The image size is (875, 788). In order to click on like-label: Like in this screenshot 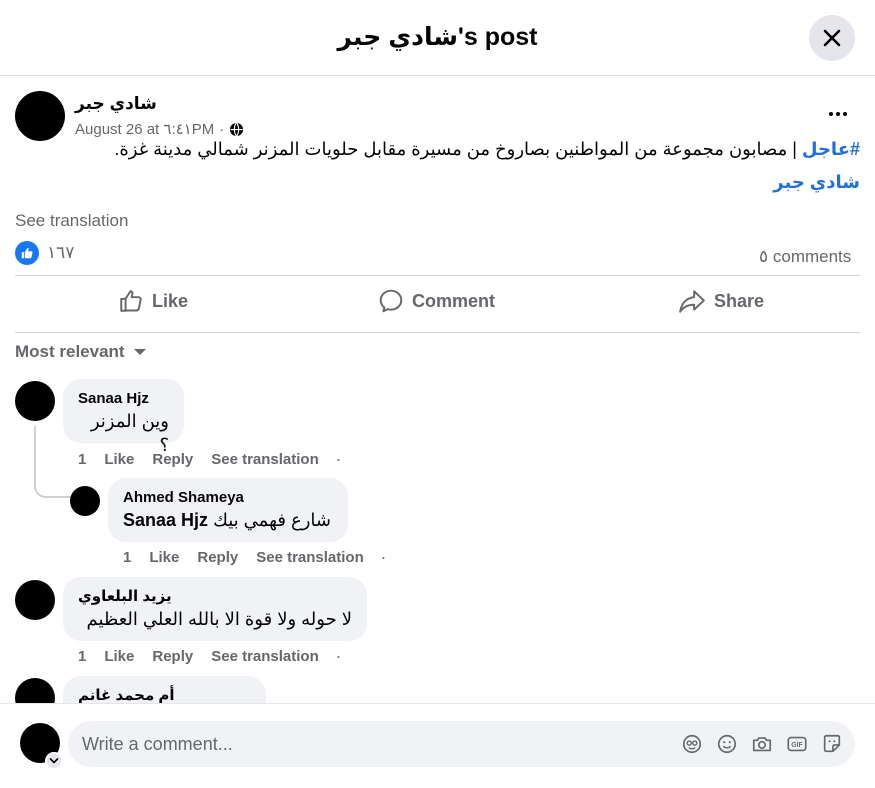, I will do `click(170, 300)`.